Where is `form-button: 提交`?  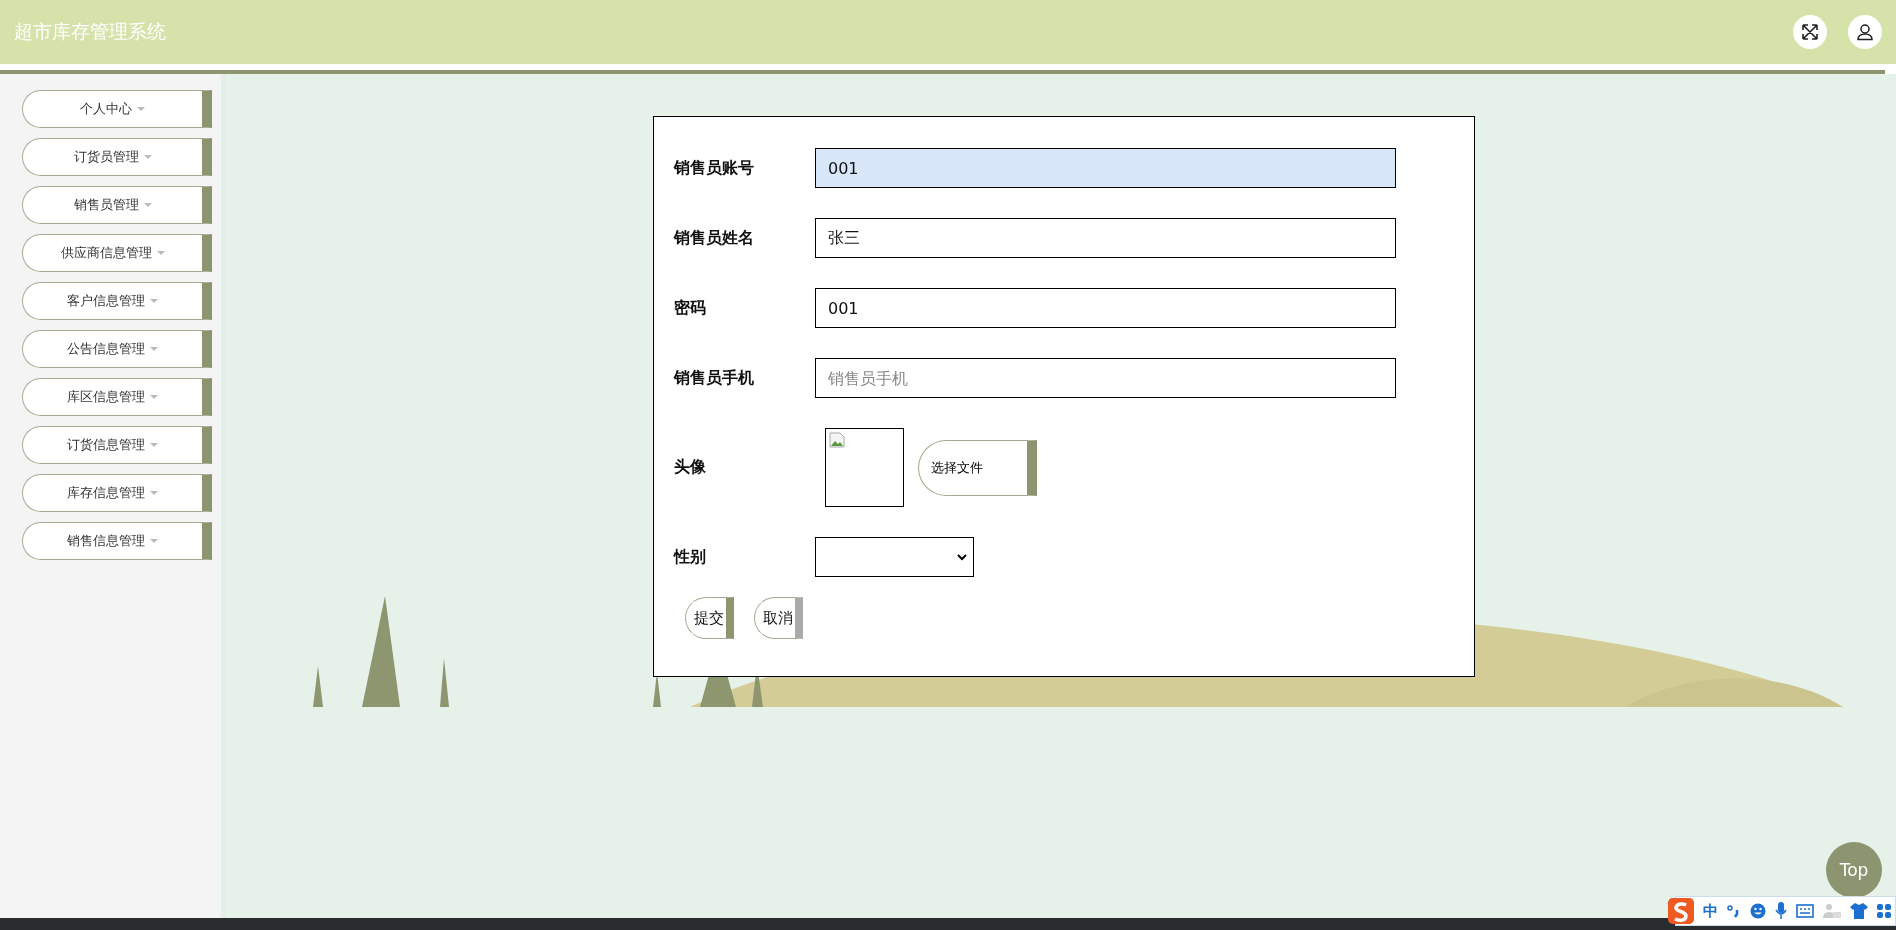 form-button: 提交 is located at coordinates (709, 618).